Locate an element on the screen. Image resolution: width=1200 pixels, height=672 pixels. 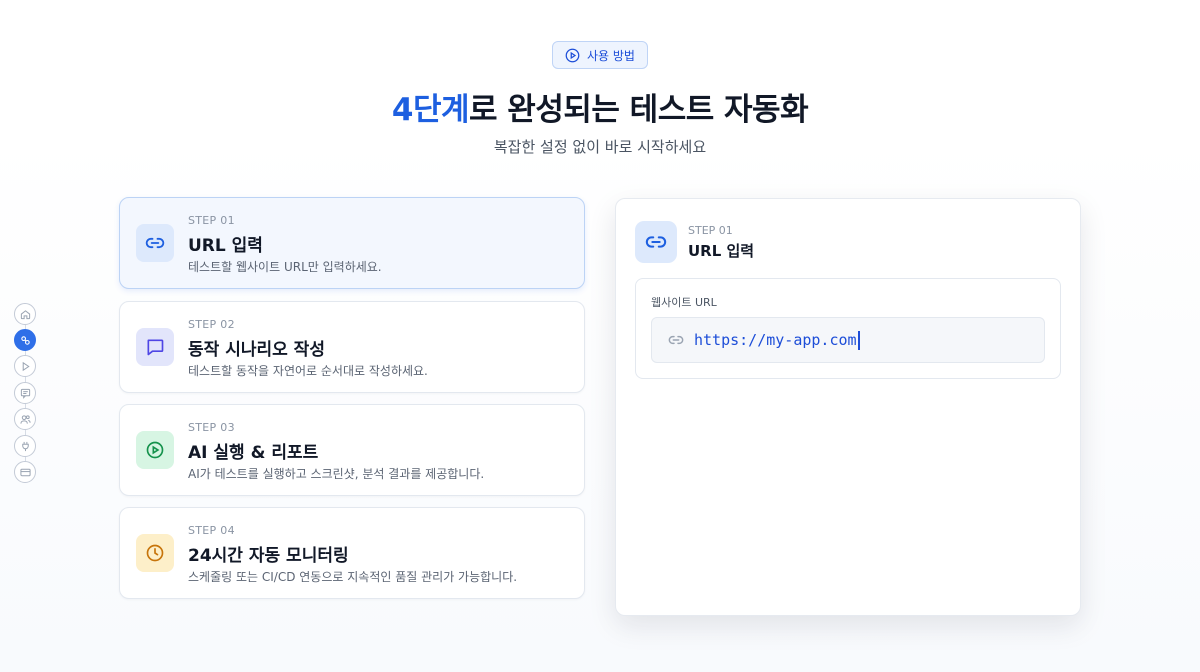
url-input: https://my-app.com is located at coordinates (848, 340).